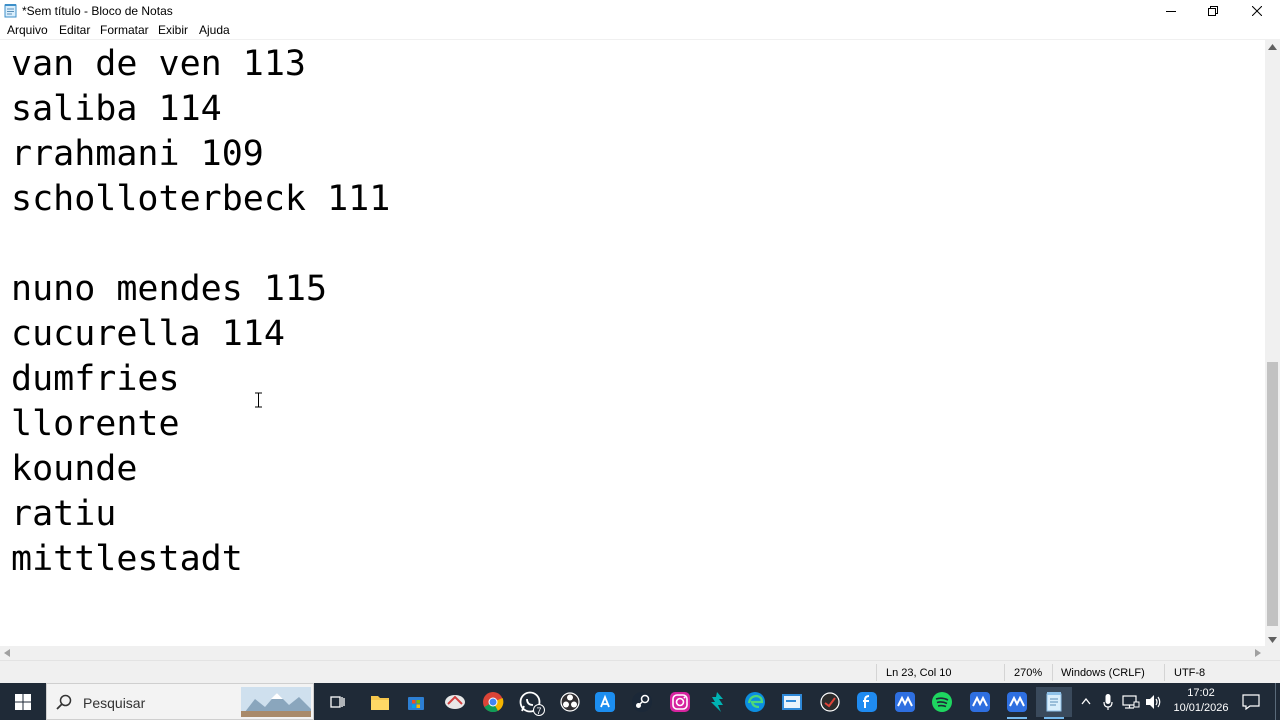  I want to click on text-cursor-icon, so click(258, 400).